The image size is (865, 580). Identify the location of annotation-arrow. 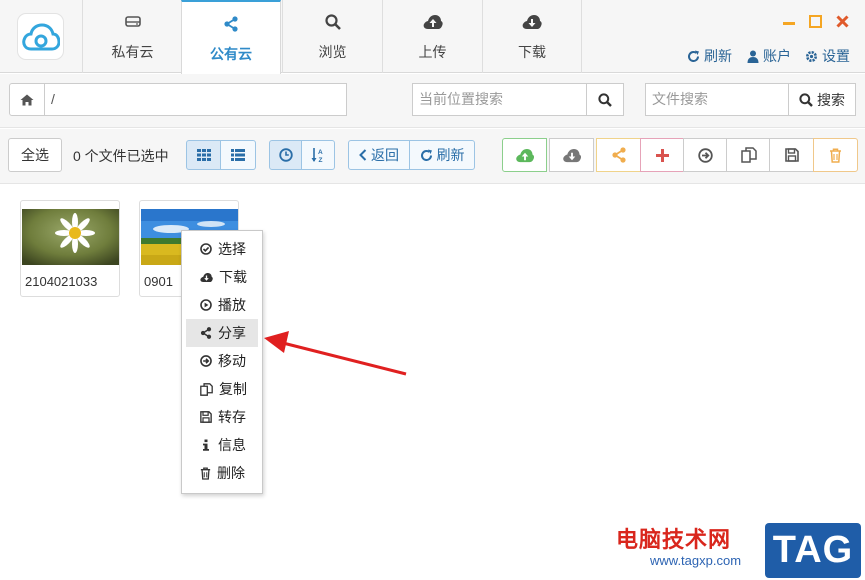
(335, 353).